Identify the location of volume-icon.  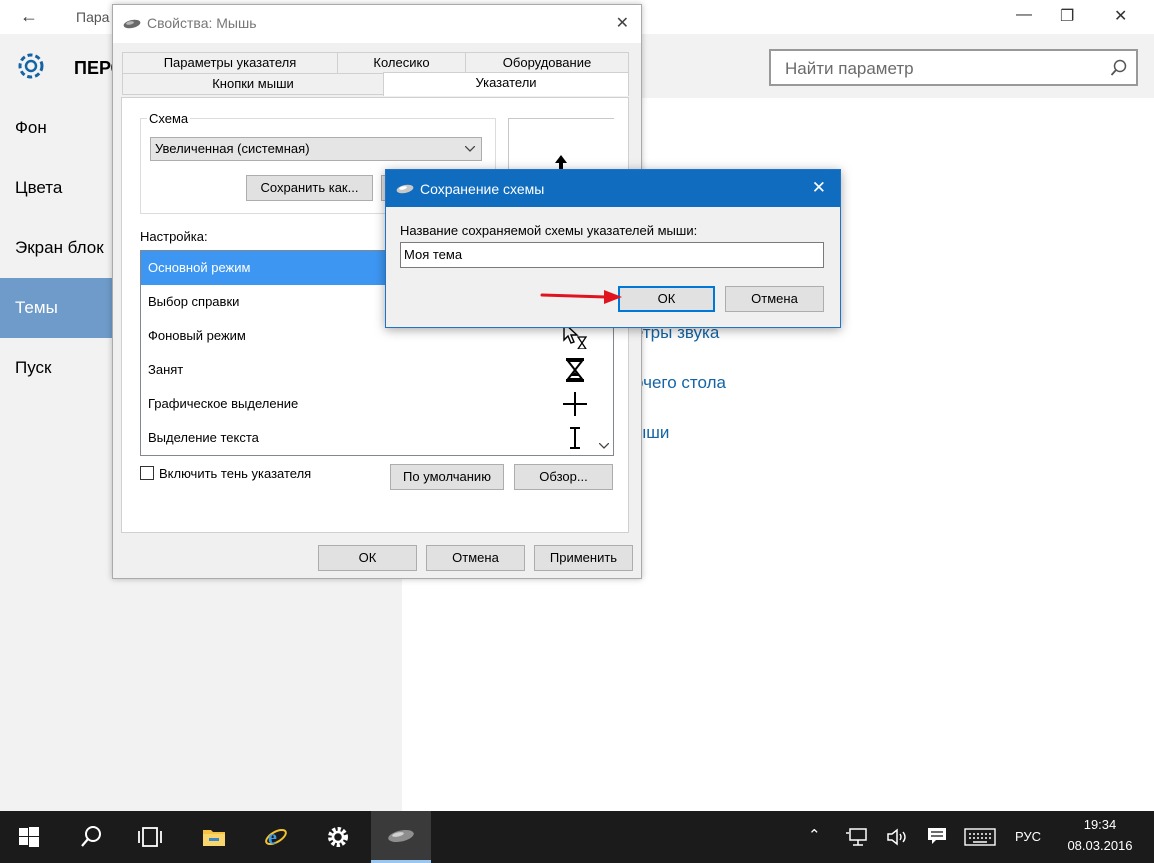
(897, 837).